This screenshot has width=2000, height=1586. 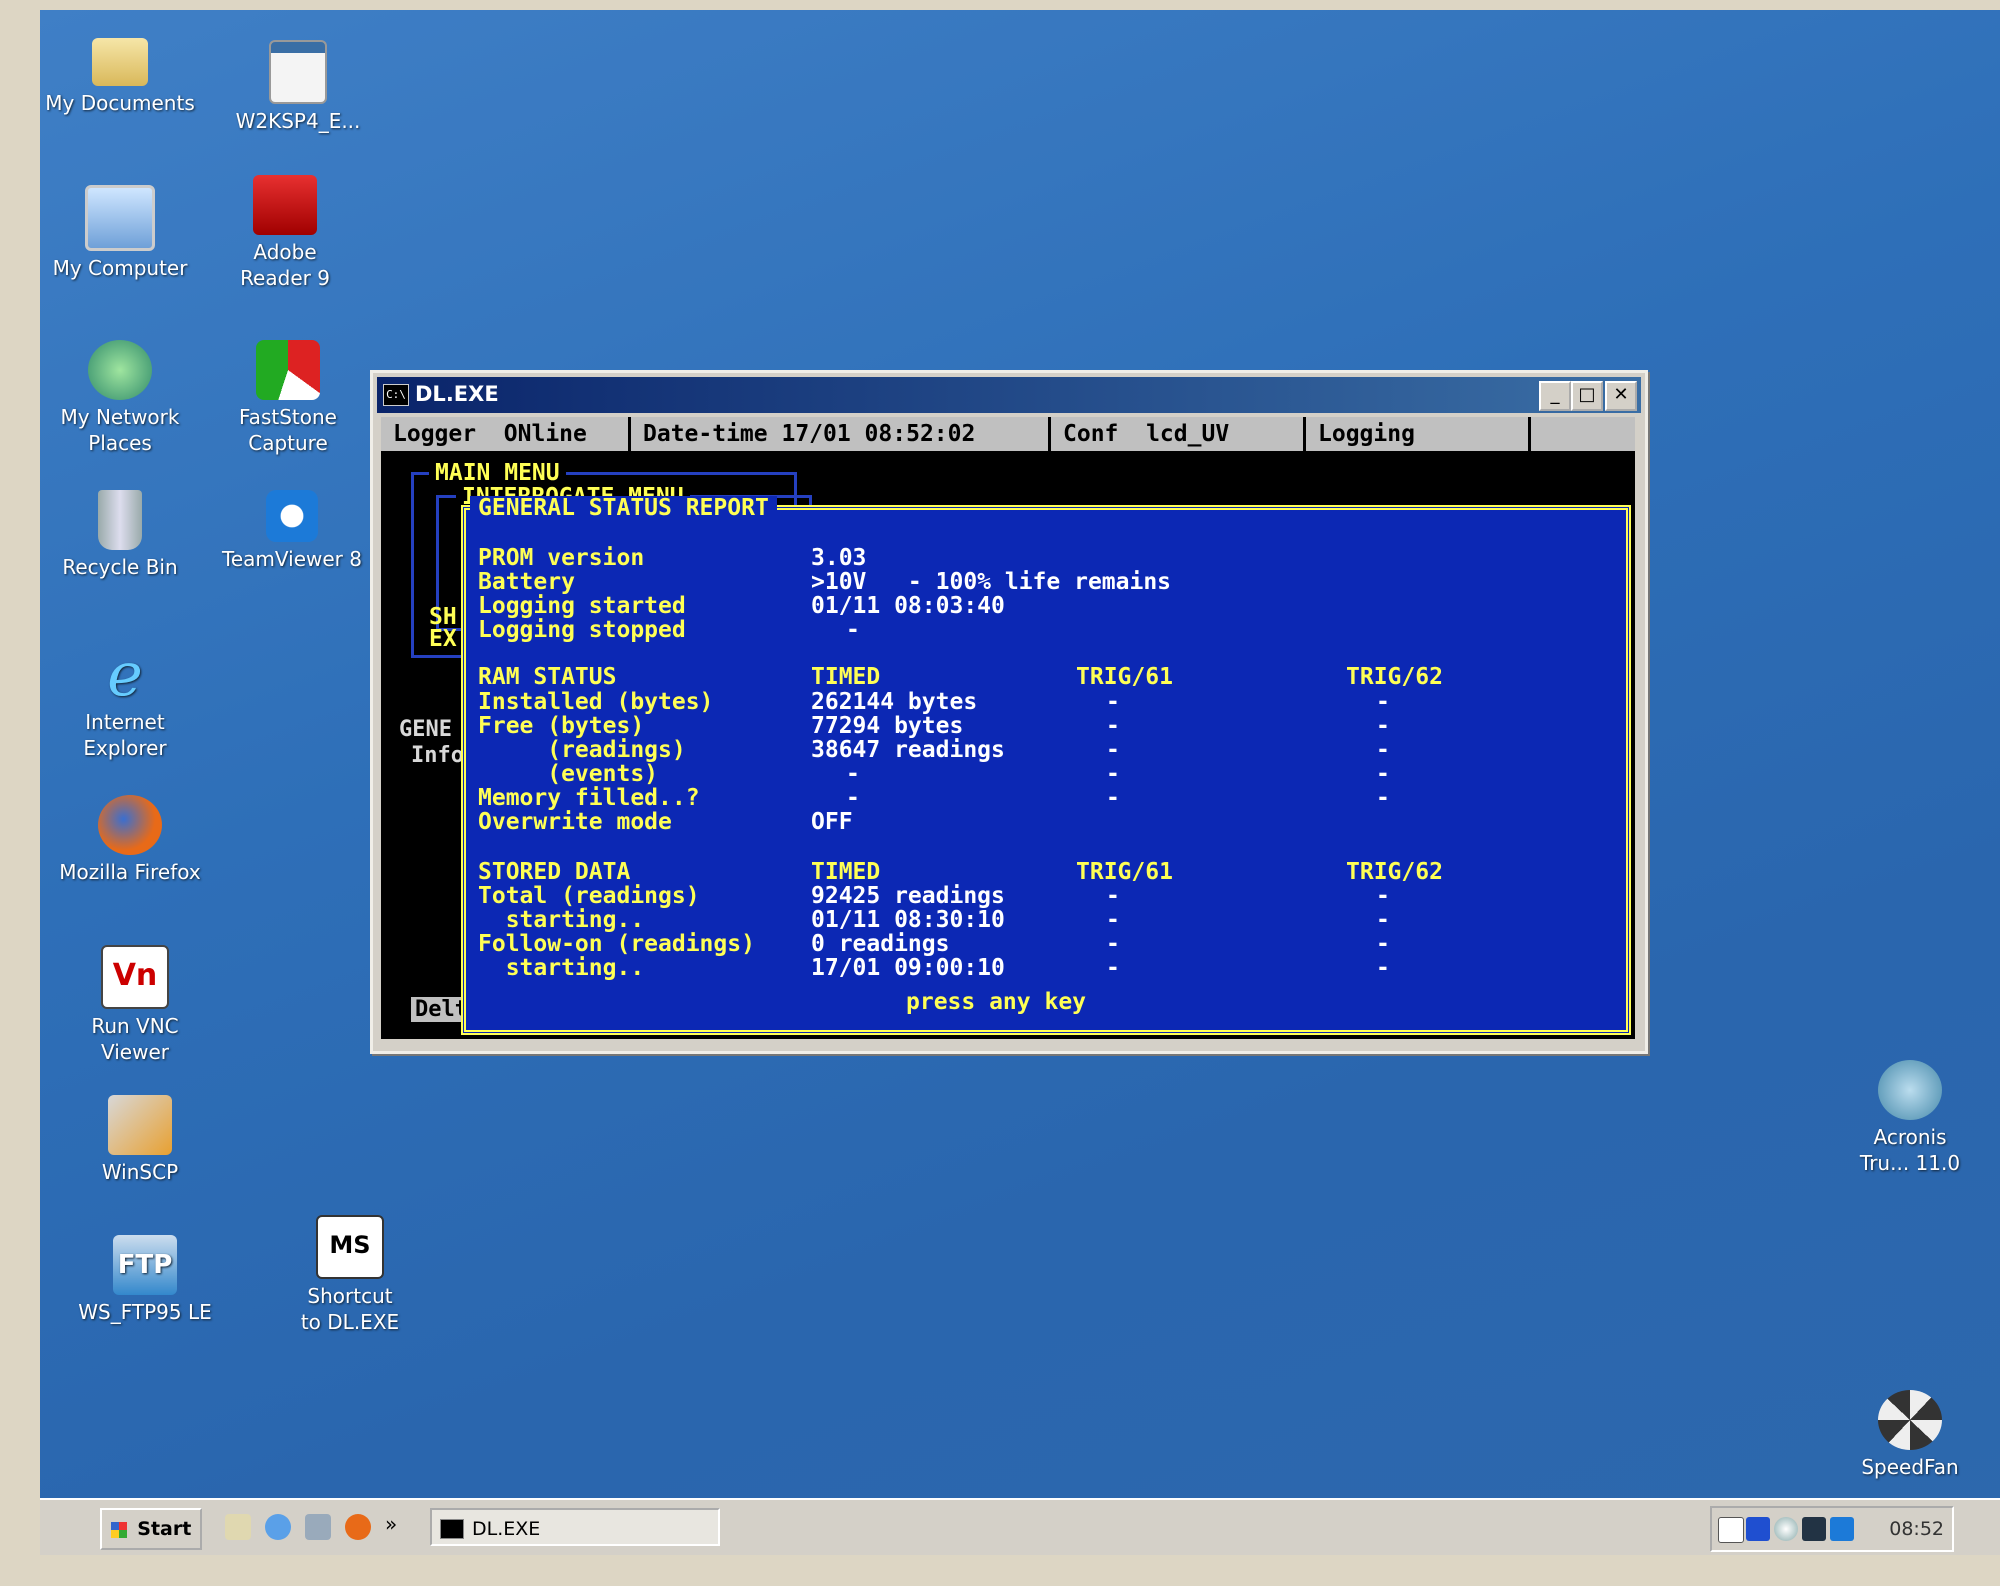 I want to click on firefox-quicklaunch-icon, so click(x=358, y=1527).